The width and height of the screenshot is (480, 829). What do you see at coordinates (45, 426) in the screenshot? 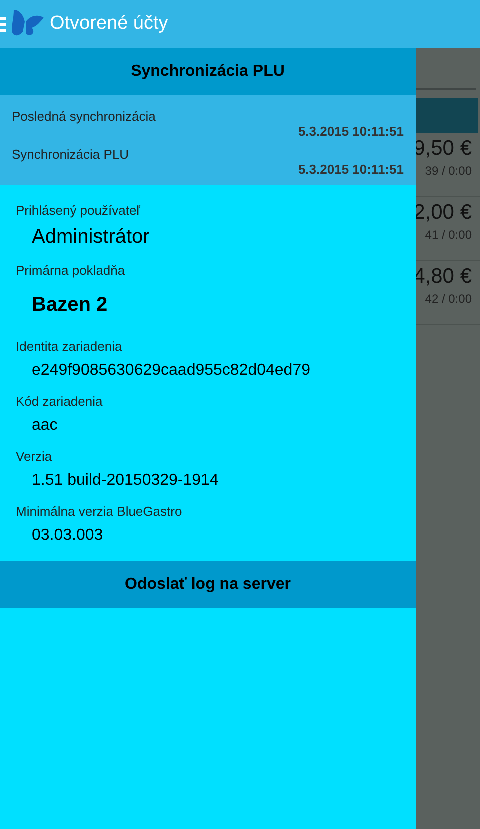
I see `field-value: aac` at bounding box center [45, 426].